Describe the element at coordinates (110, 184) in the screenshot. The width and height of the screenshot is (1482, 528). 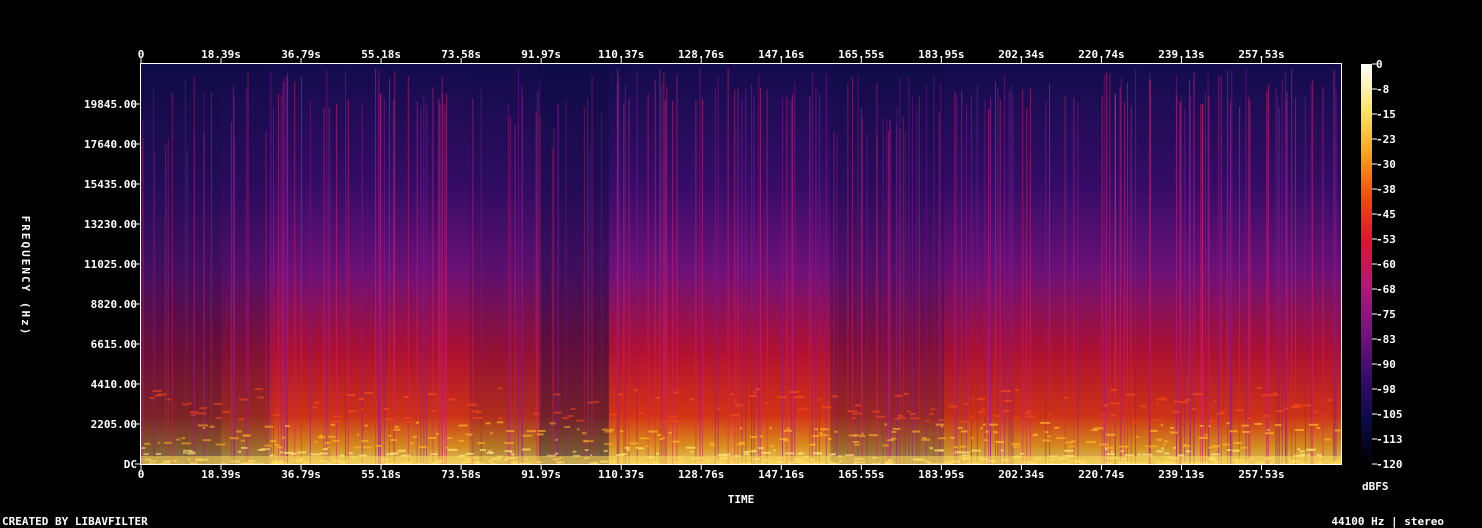
I see `y-tick-label: 15435.00` at that location.